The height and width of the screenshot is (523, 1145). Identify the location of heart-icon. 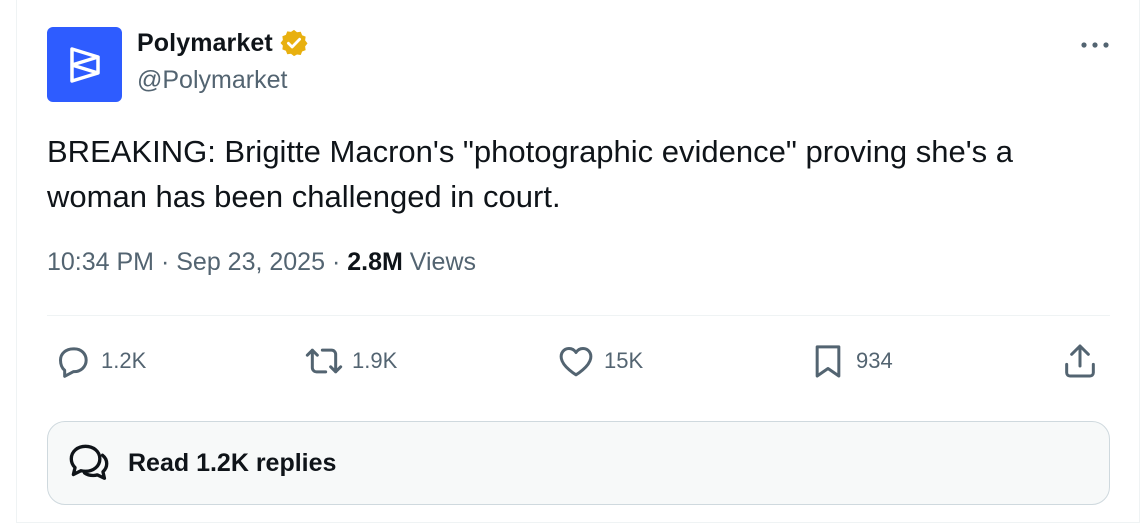
(576, 362).